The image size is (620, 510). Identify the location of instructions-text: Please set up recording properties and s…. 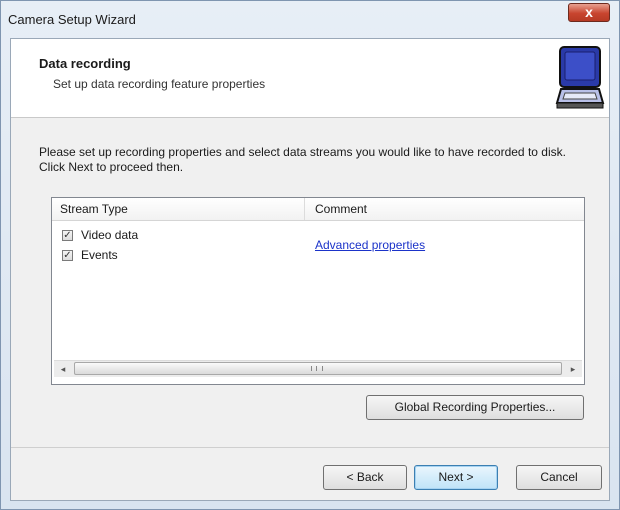
(302, 159).